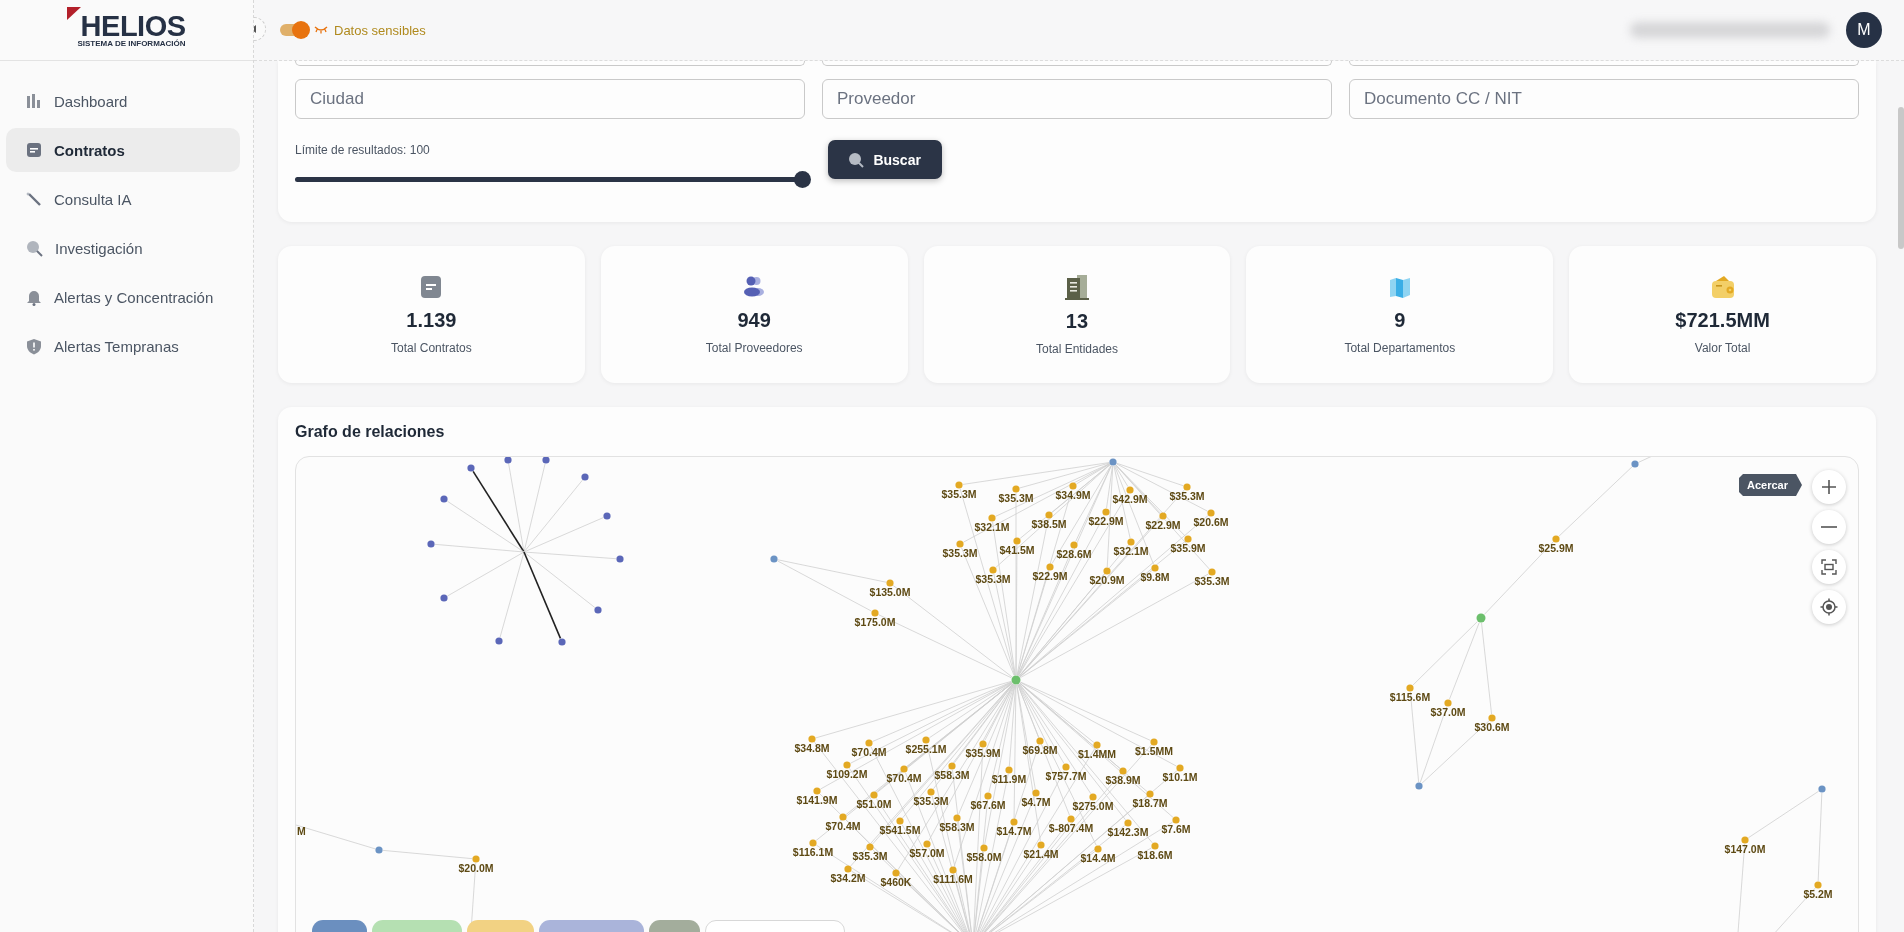  I want to click on node-label: $116.1M, so click(813, 852).